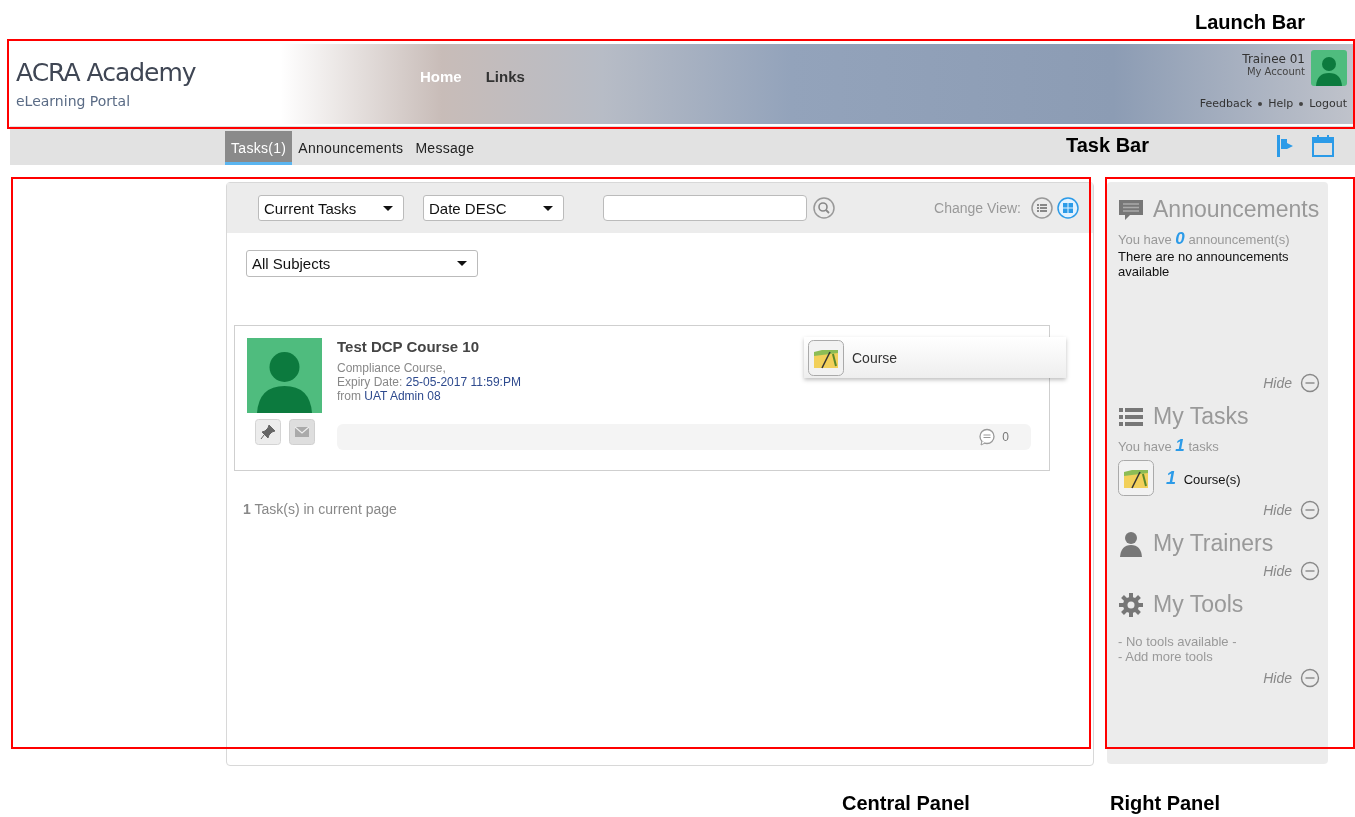 Image resolution: width=1355 pixels, height=817 pixels. Describe the element at coordinates (1281, 103) in the screenshot. I see `header-link: Help` at that location.